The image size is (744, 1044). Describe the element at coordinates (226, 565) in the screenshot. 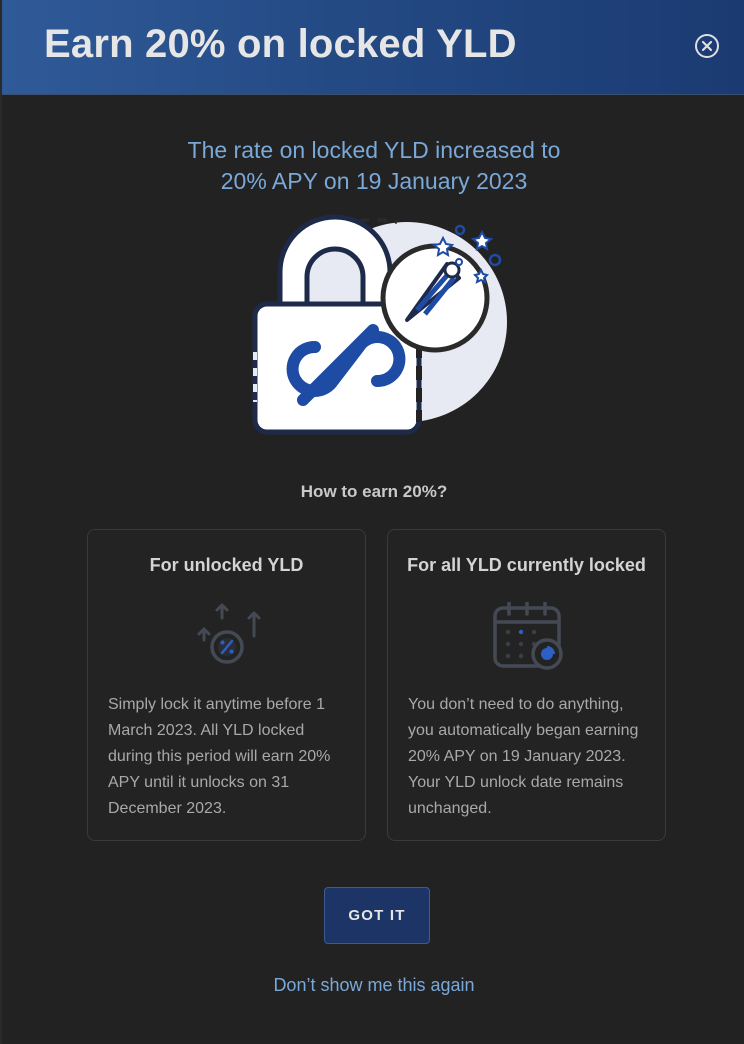

I see `card-title: For unlocked YLD` at that location.